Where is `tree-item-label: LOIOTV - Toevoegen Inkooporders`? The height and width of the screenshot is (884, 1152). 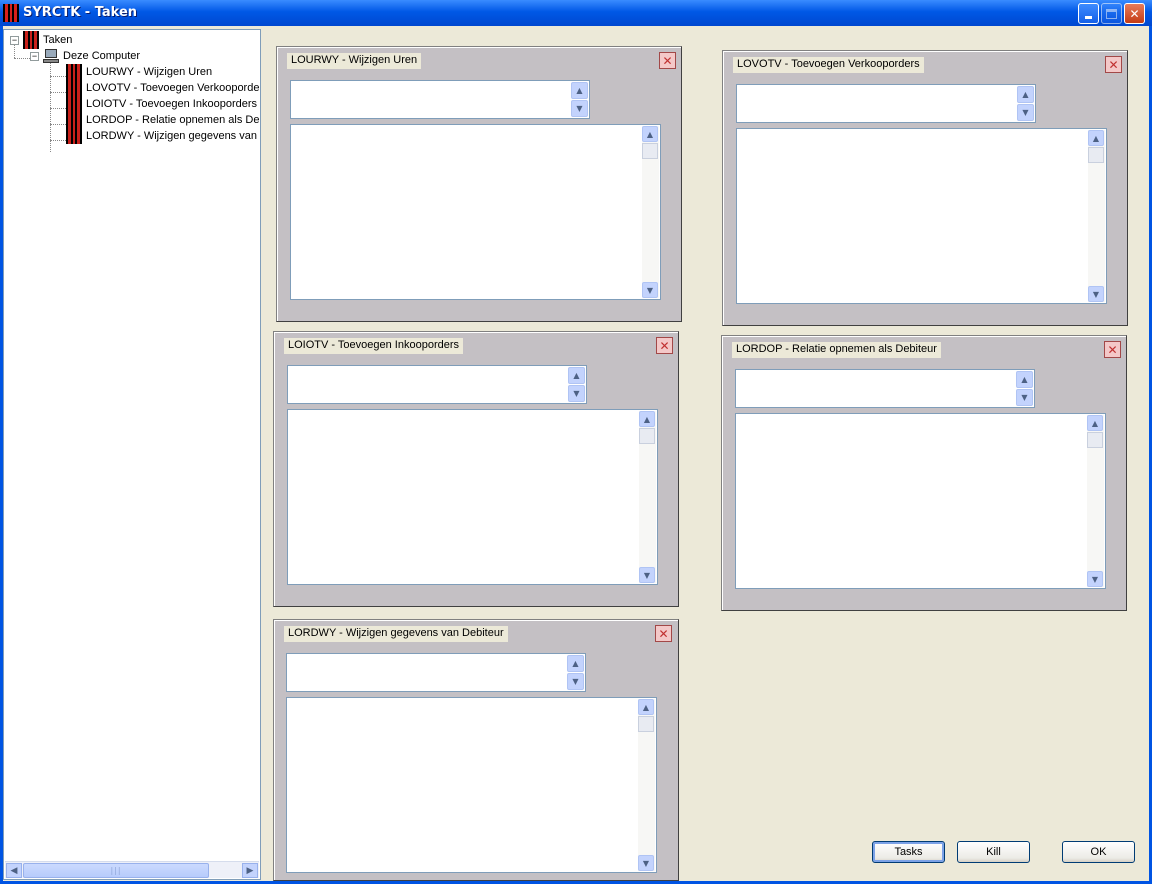
tree-item-label: LOIOTV - Toevoegen Inkooporders is located at coordinates (172, 104).